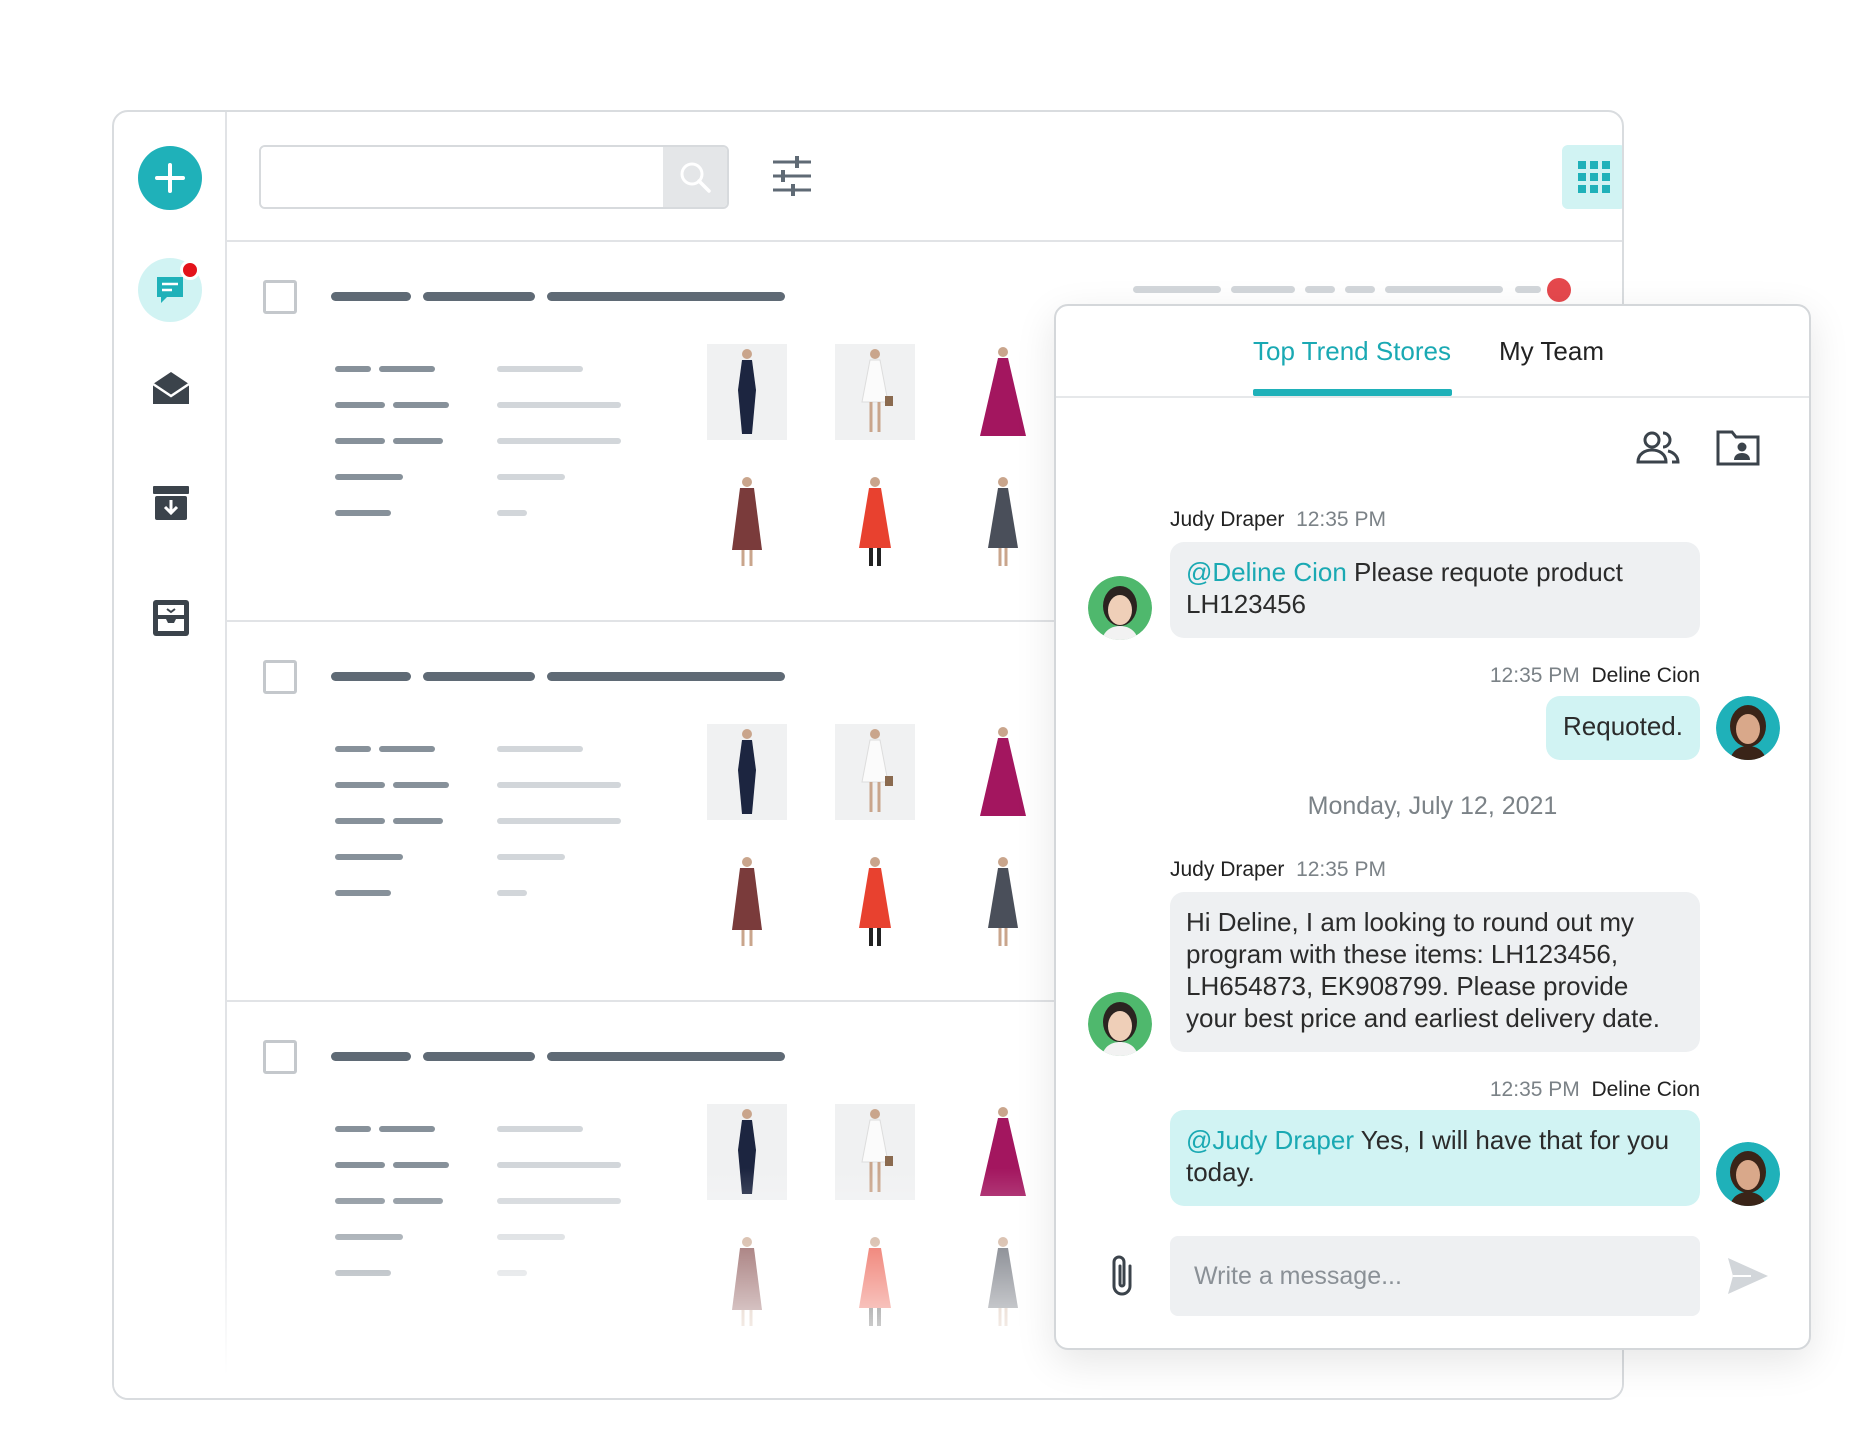 Image resolution: width=1872 pixels, height=1456 pixels. I want to click on chat-tabs: Top Trend Stores My Team, so click(1432, 352).